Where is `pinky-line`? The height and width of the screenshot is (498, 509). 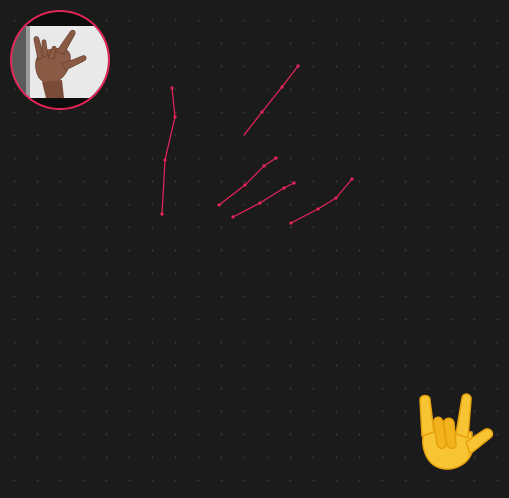
pinky-line is located at coordinates (321, 201).